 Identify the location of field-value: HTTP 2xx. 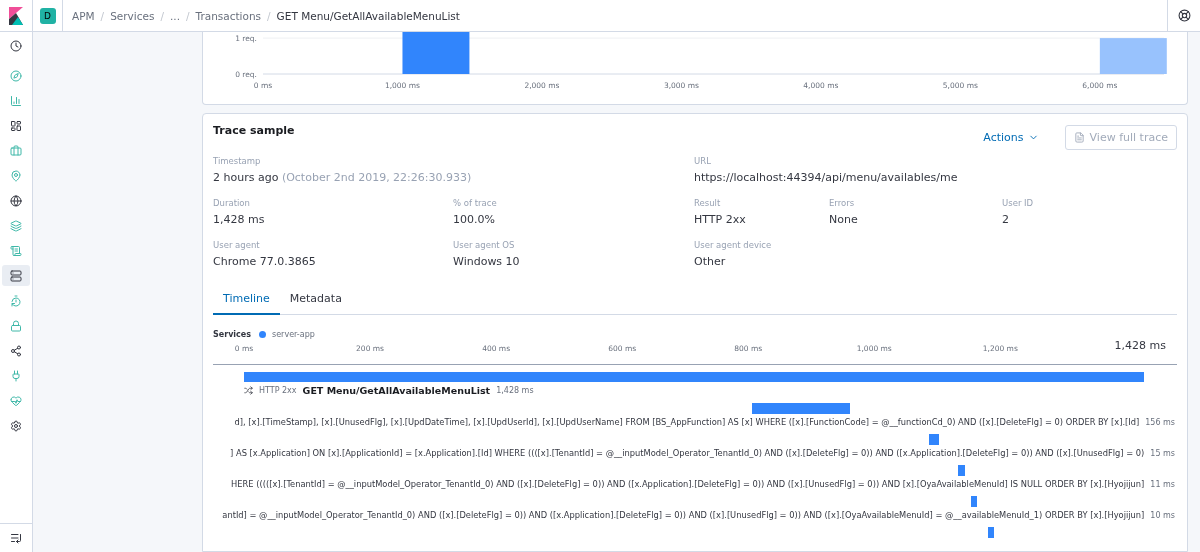
(720, 219).